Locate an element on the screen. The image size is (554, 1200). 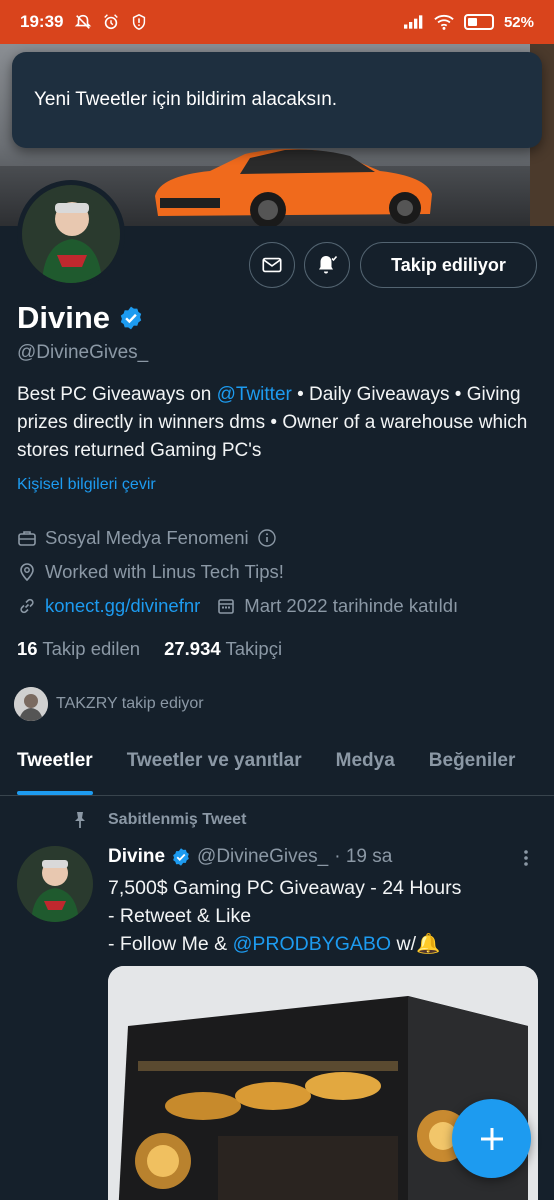
tweet-author-name: Divine is located at coordinates (136, 857).